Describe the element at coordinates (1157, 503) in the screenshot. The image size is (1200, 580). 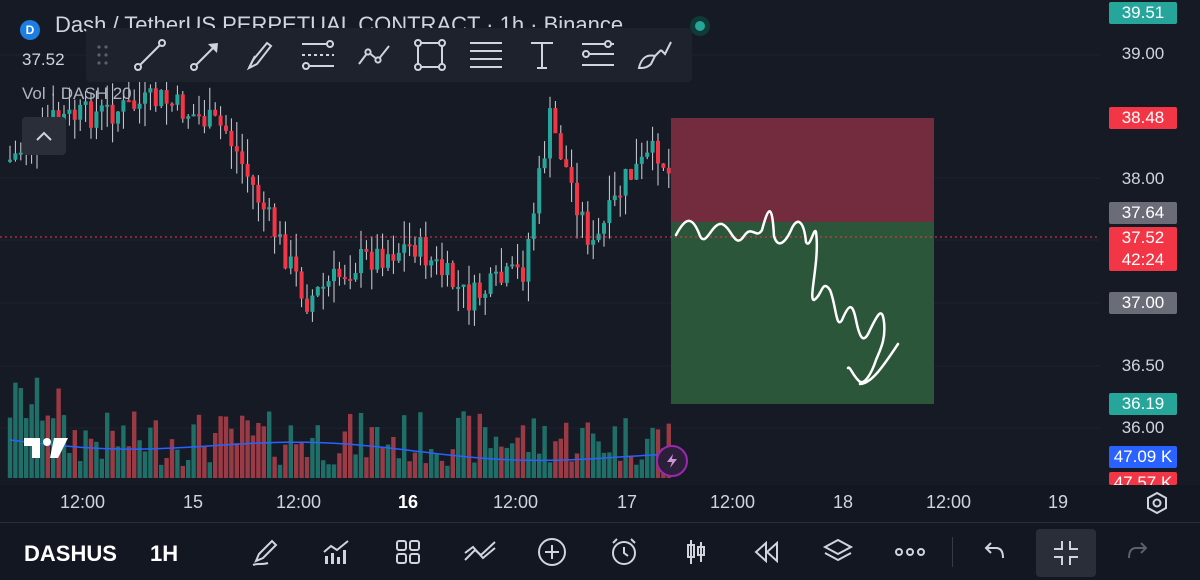
I see `settings-icon` at that location.